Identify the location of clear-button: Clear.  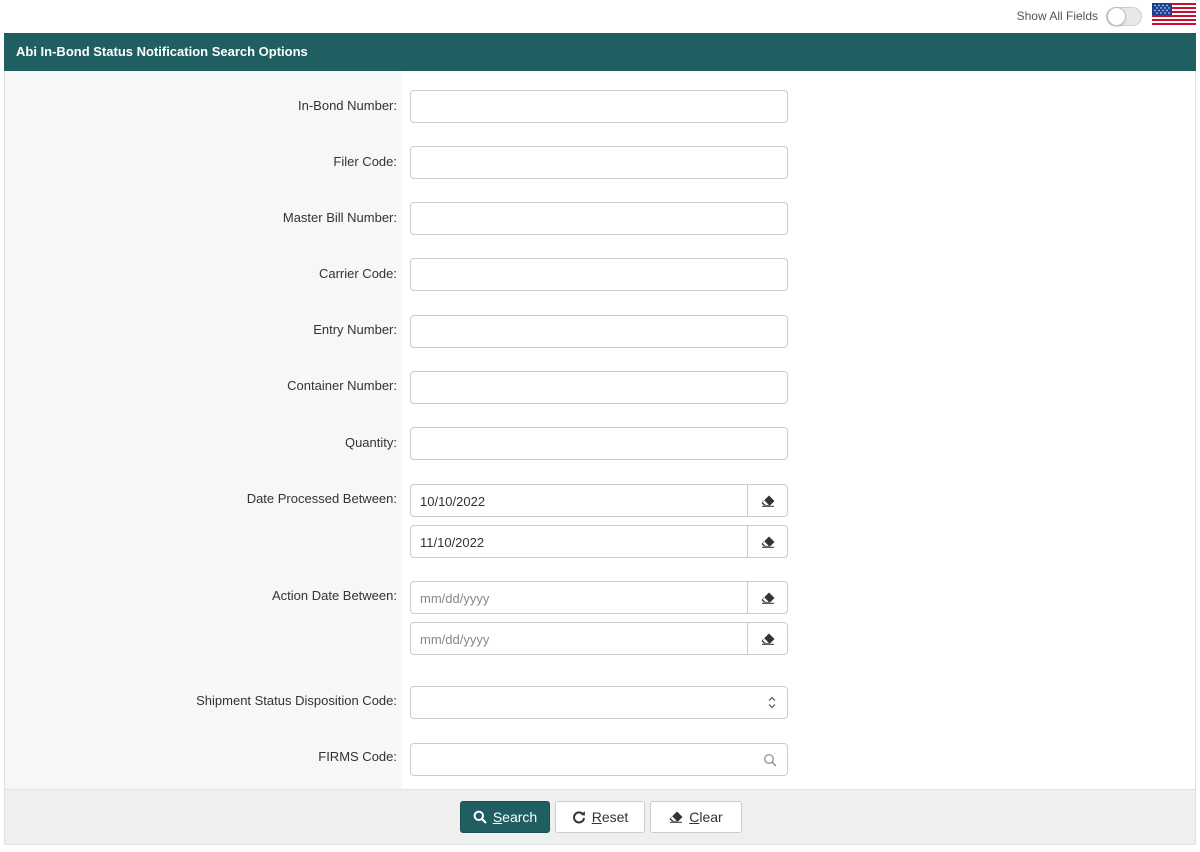
(696, 817).